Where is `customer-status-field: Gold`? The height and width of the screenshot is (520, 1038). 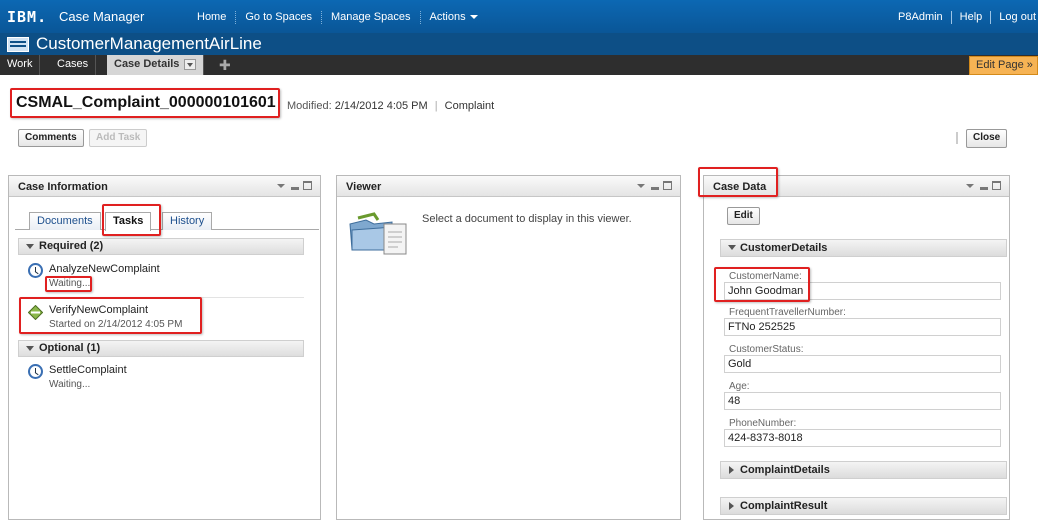 customer-status-field: Gold is located at coordinates (862, 364).